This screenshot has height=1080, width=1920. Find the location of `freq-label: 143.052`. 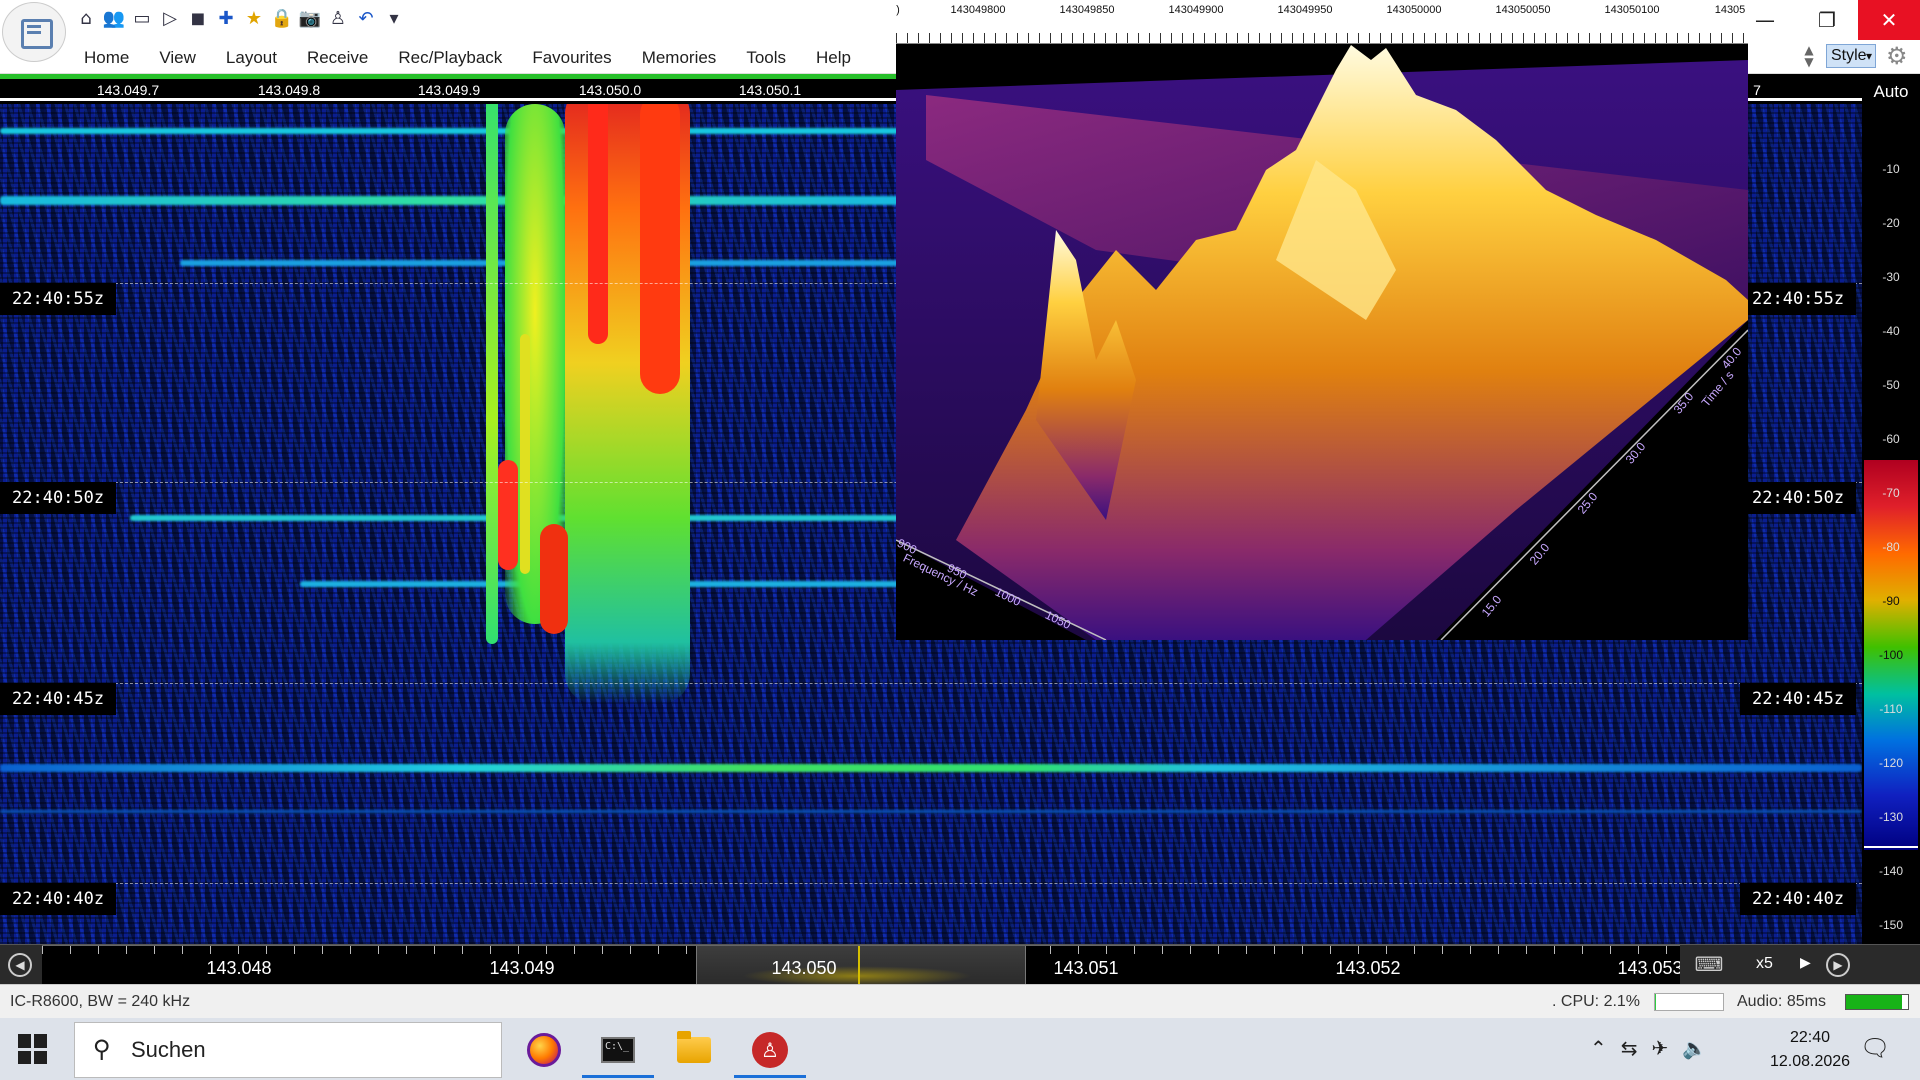

freq-label: 143.052 is located at coordinates (1368, 968).